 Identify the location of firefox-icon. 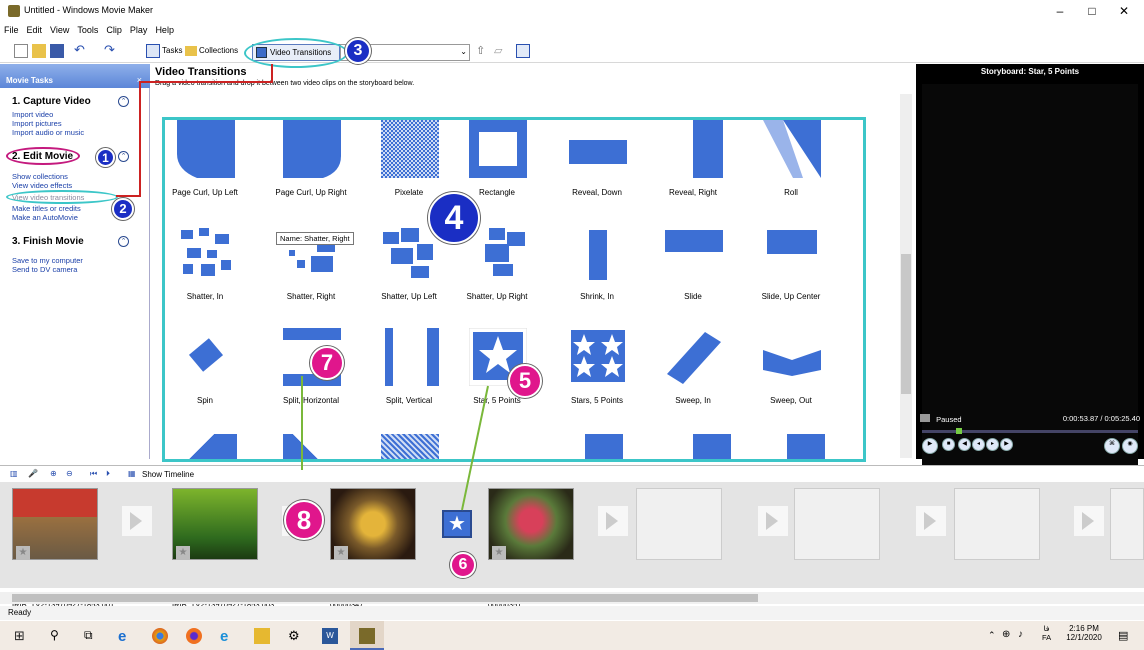
(194, 636).